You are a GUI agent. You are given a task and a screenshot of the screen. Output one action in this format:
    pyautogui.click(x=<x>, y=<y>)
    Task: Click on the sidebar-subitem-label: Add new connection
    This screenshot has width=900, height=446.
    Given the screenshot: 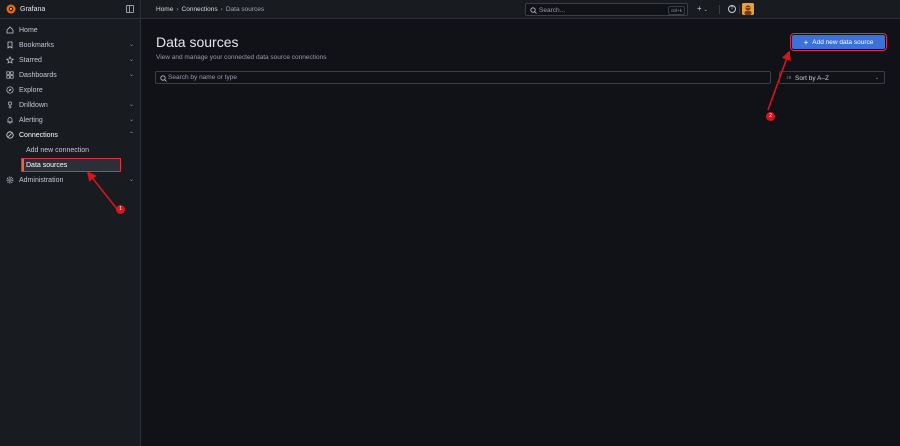 What is the action you would take?
    pyautogui.click(x=58, y=150)
    